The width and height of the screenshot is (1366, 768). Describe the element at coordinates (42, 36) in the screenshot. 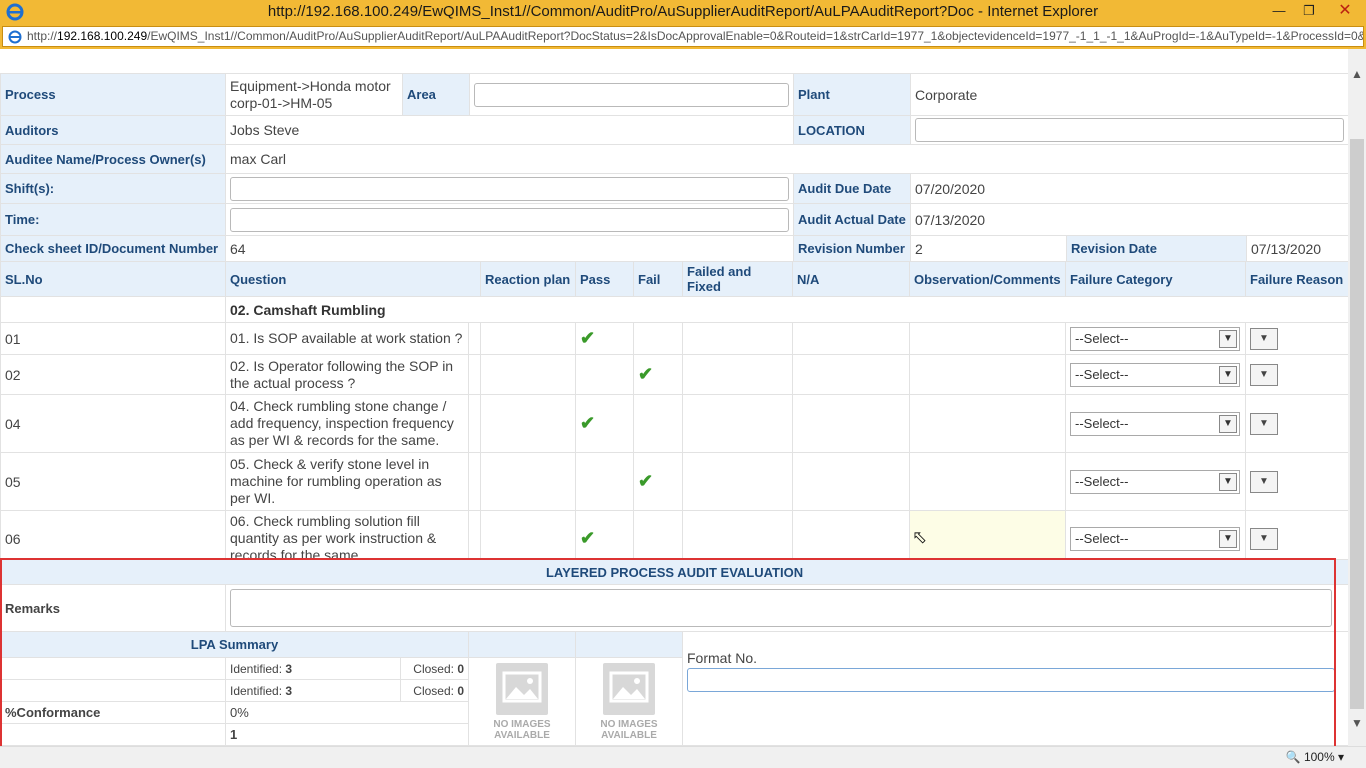

I see `url-prefix: http://` at that location.